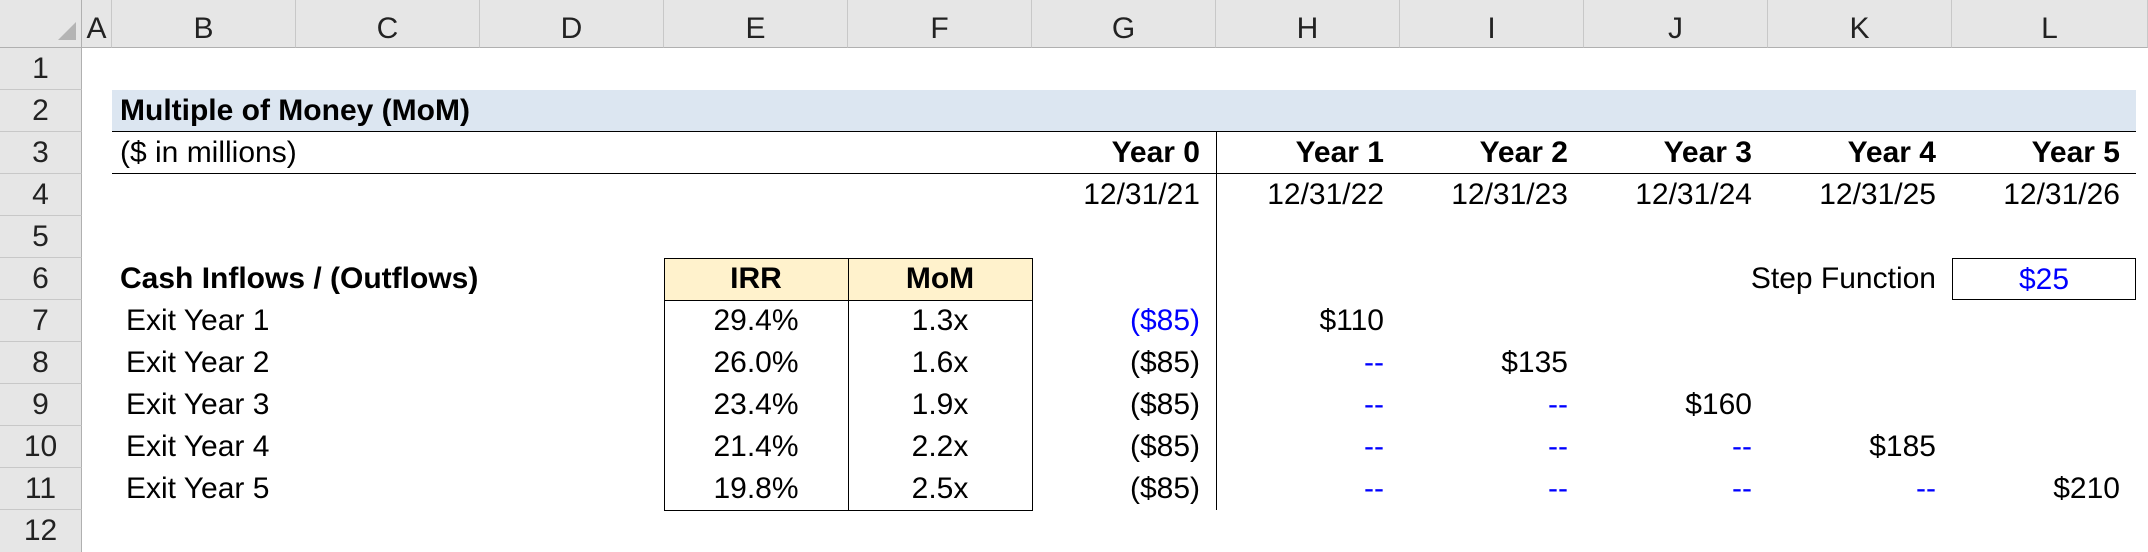 This screenshot has height=552, width=2148. What do you see at coordinates (296, 405) in the screenshot?
I see `exit-label: Exit Year 3` at bounding box center [296, 405].